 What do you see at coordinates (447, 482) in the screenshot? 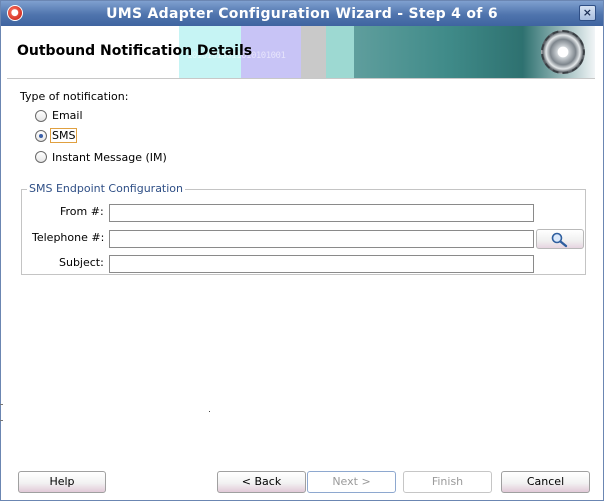
I see `finish-button: Finish` at bounding box center [447, 482].